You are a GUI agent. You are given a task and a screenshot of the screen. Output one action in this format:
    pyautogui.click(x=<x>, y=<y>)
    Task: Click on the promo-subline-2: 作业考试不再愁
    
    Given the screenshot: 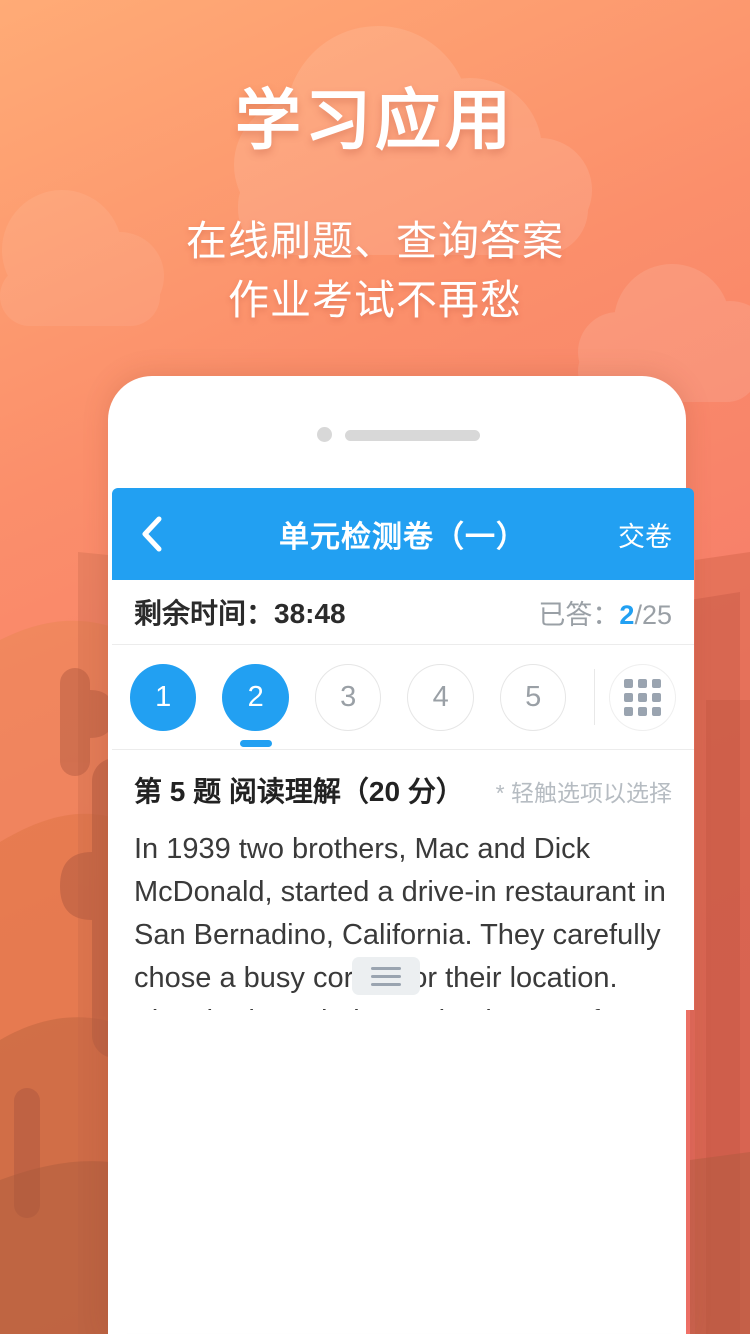 What is the action you would take?
    pyautogui.click(x=375, y=300)
    